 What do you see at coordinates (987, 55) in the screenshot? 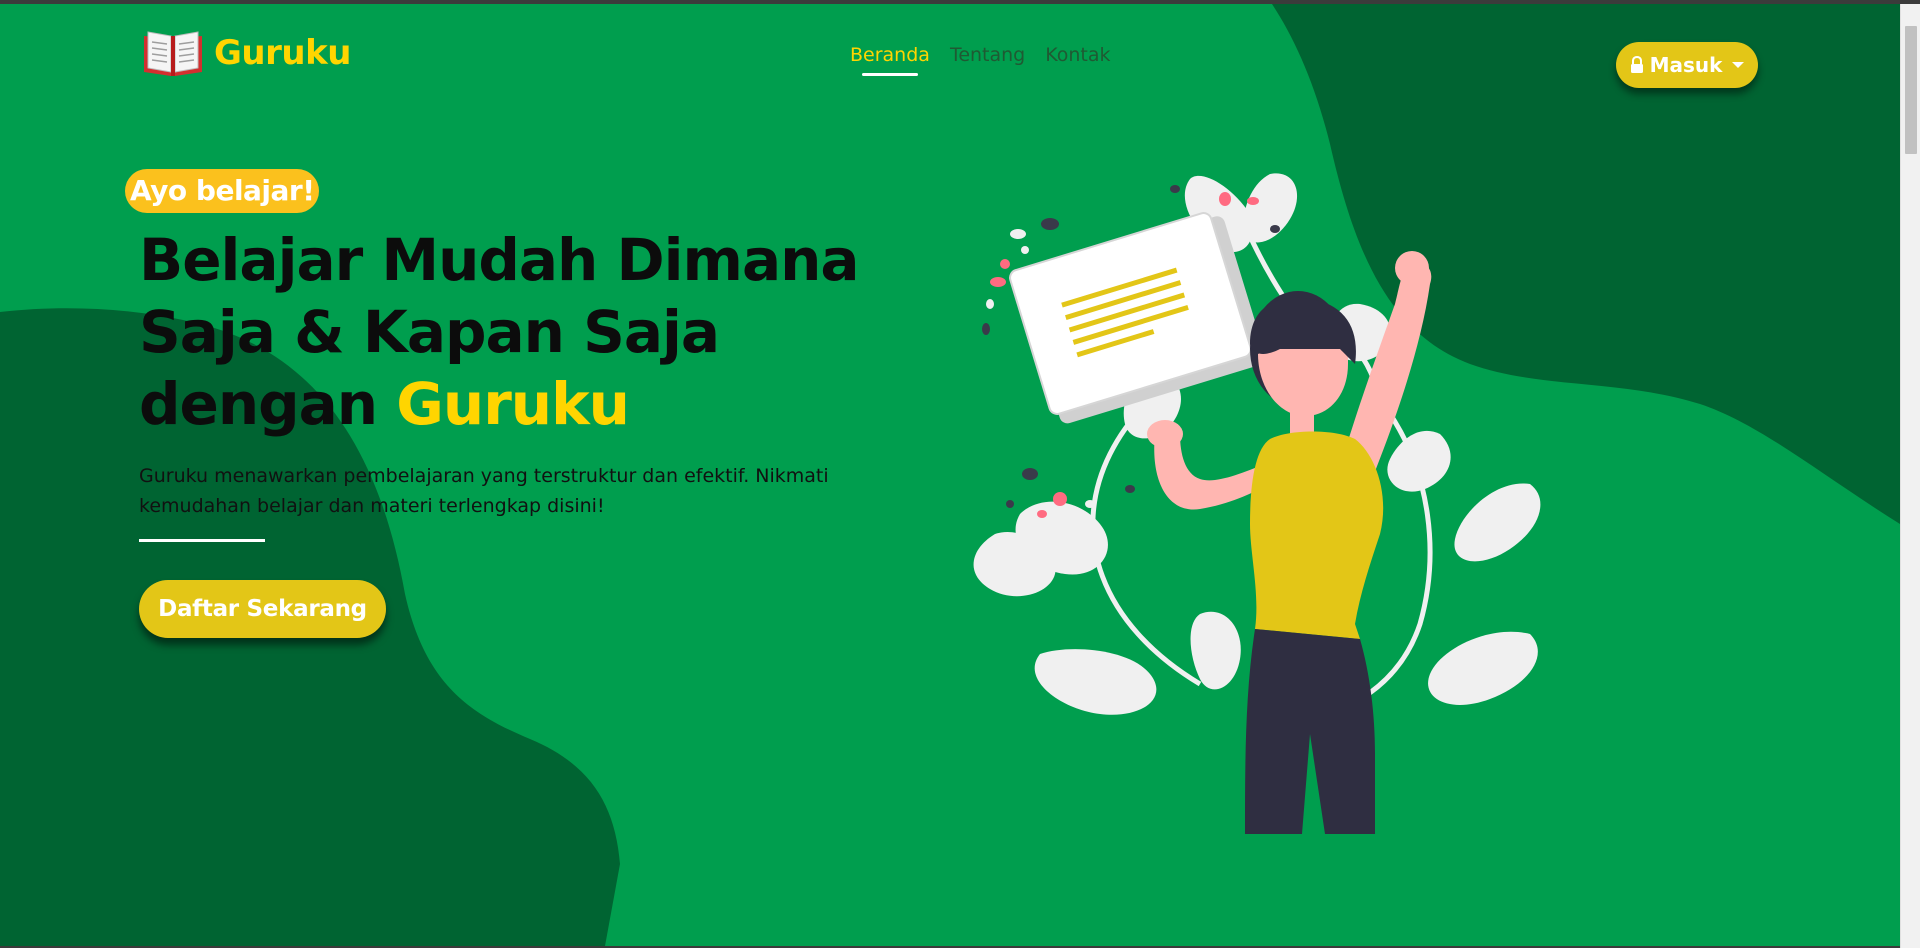
I see `nav-item-label: Tentang` at bounding box center [987, 55].